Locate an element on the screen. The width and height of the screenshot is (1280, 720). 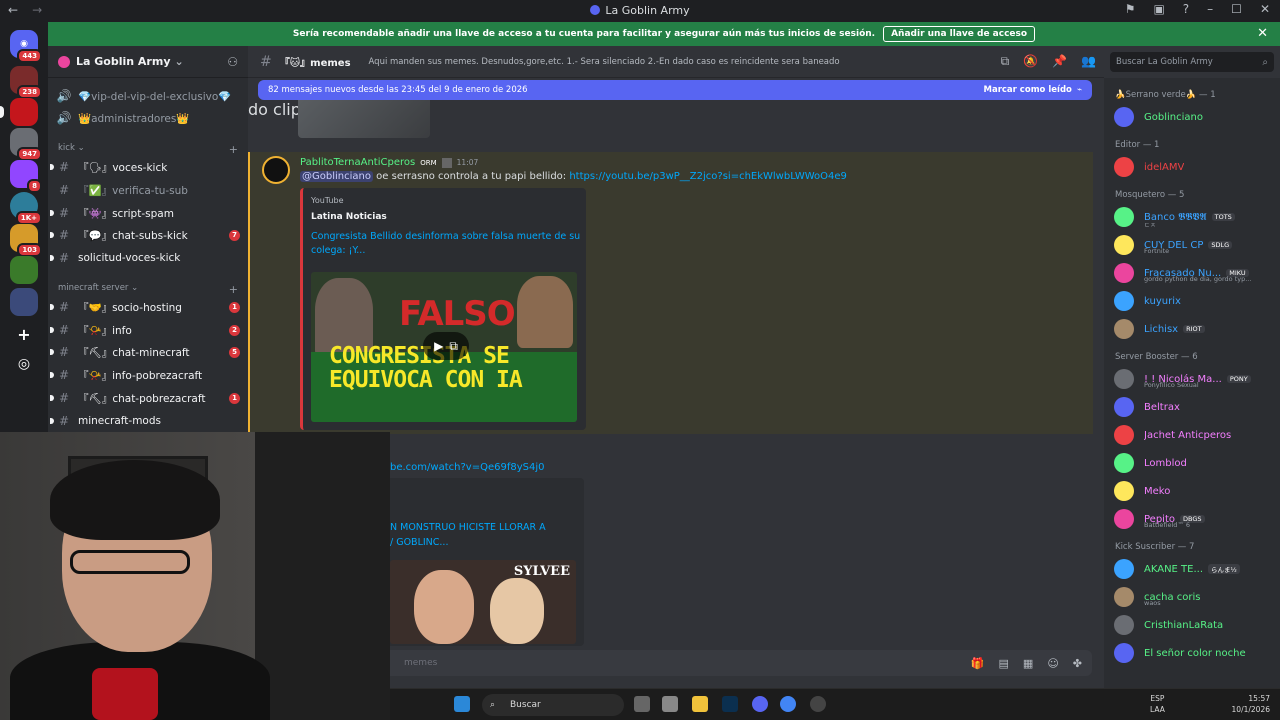
mark-read-button: Marcar como leído is located at coordinates (1028, 90).